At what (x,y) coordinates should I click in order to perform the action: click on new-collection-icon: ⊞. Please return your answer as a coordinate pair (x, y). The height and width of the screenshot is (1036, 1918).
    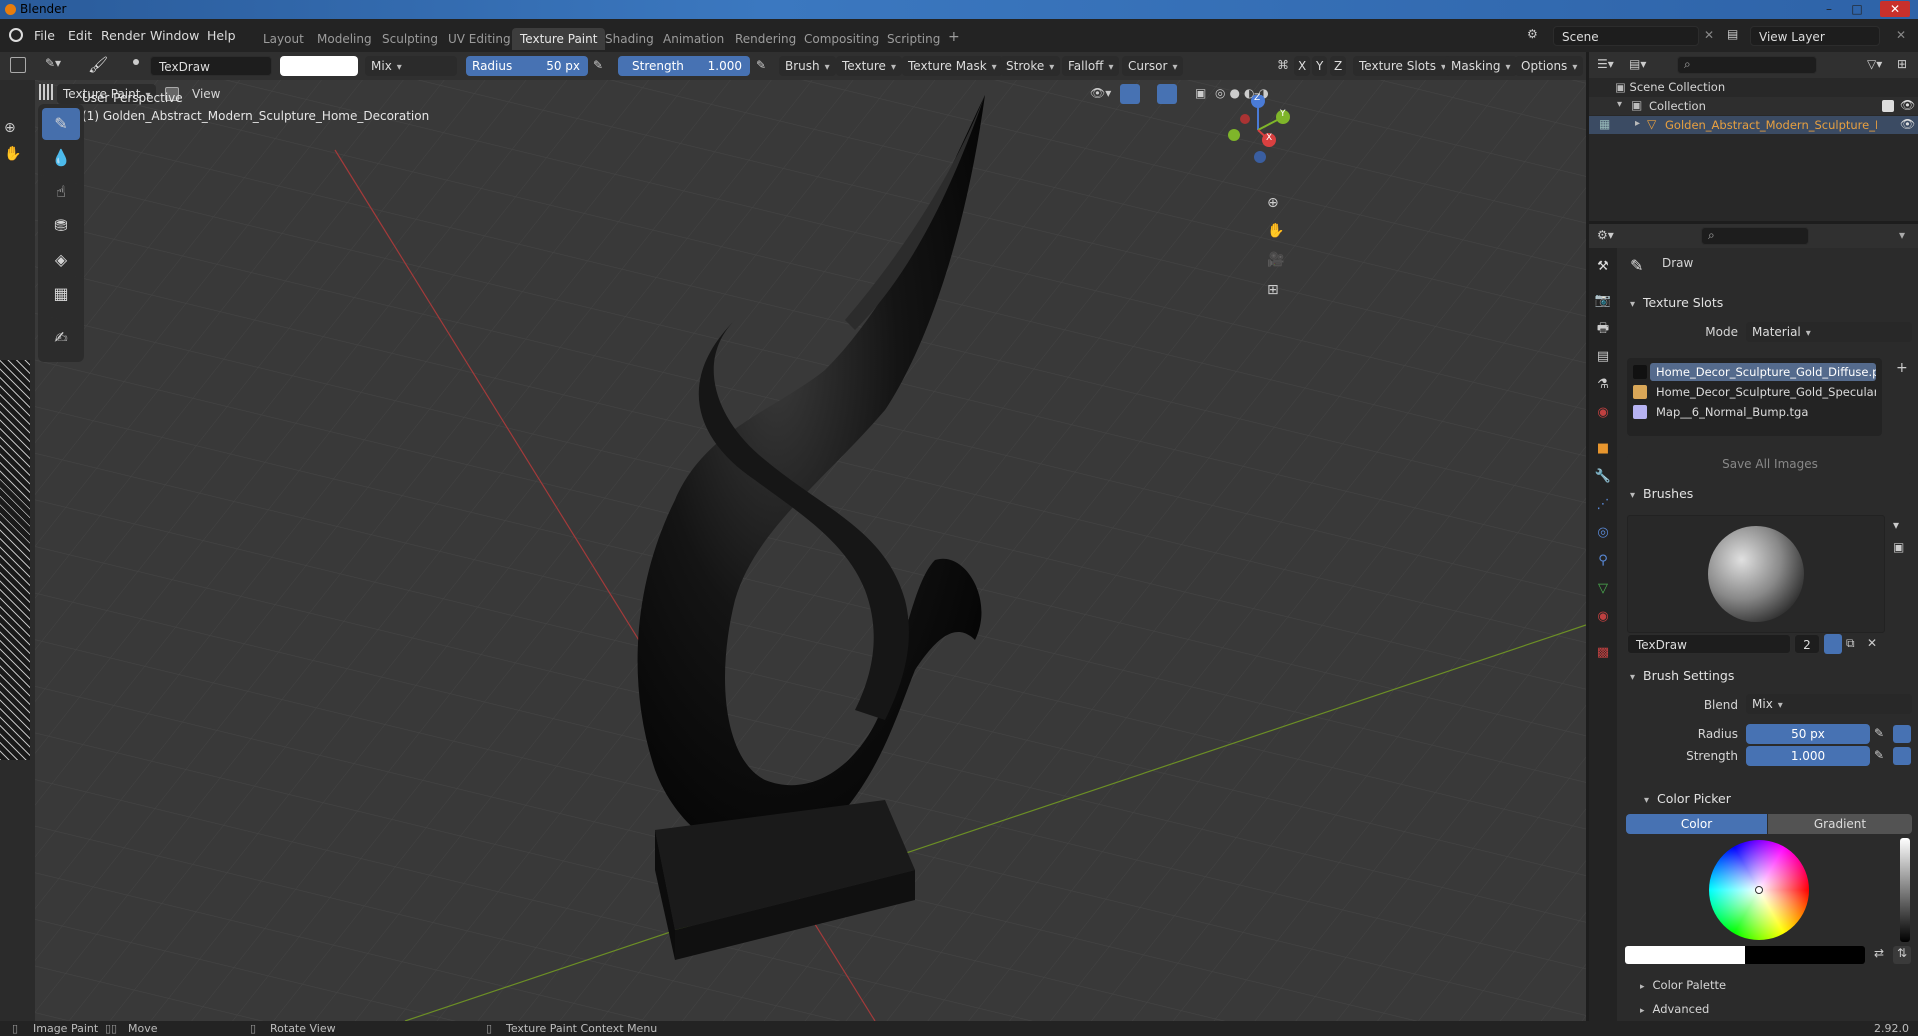
    Looking at the image, I should click on (1902, 64).